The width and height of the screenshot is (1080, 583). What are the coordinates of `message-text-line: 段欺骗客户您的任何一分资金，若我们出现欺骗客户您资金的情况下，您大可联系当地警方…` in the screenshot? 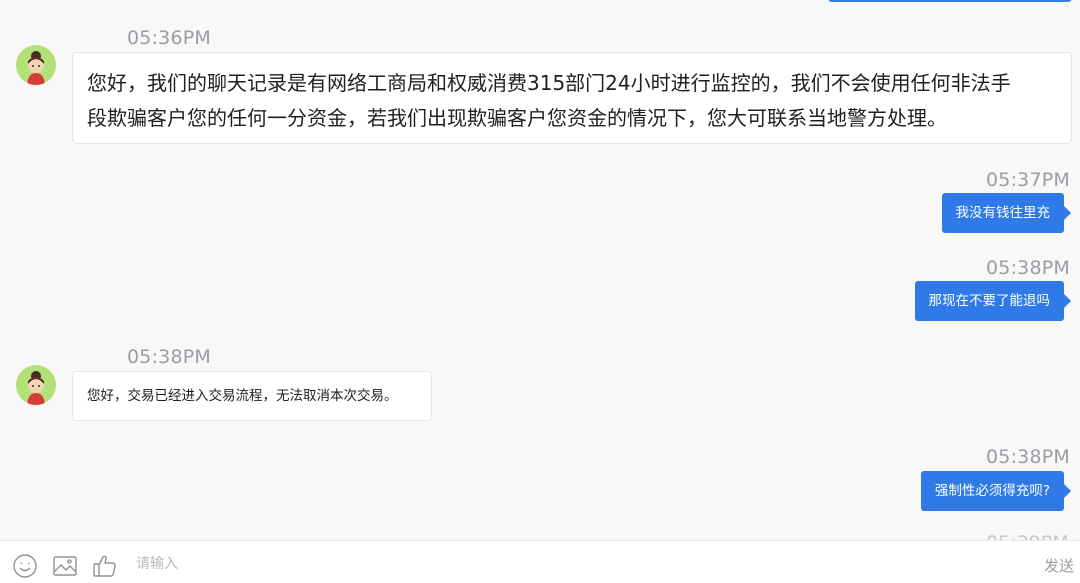 It's located at (517, 118).